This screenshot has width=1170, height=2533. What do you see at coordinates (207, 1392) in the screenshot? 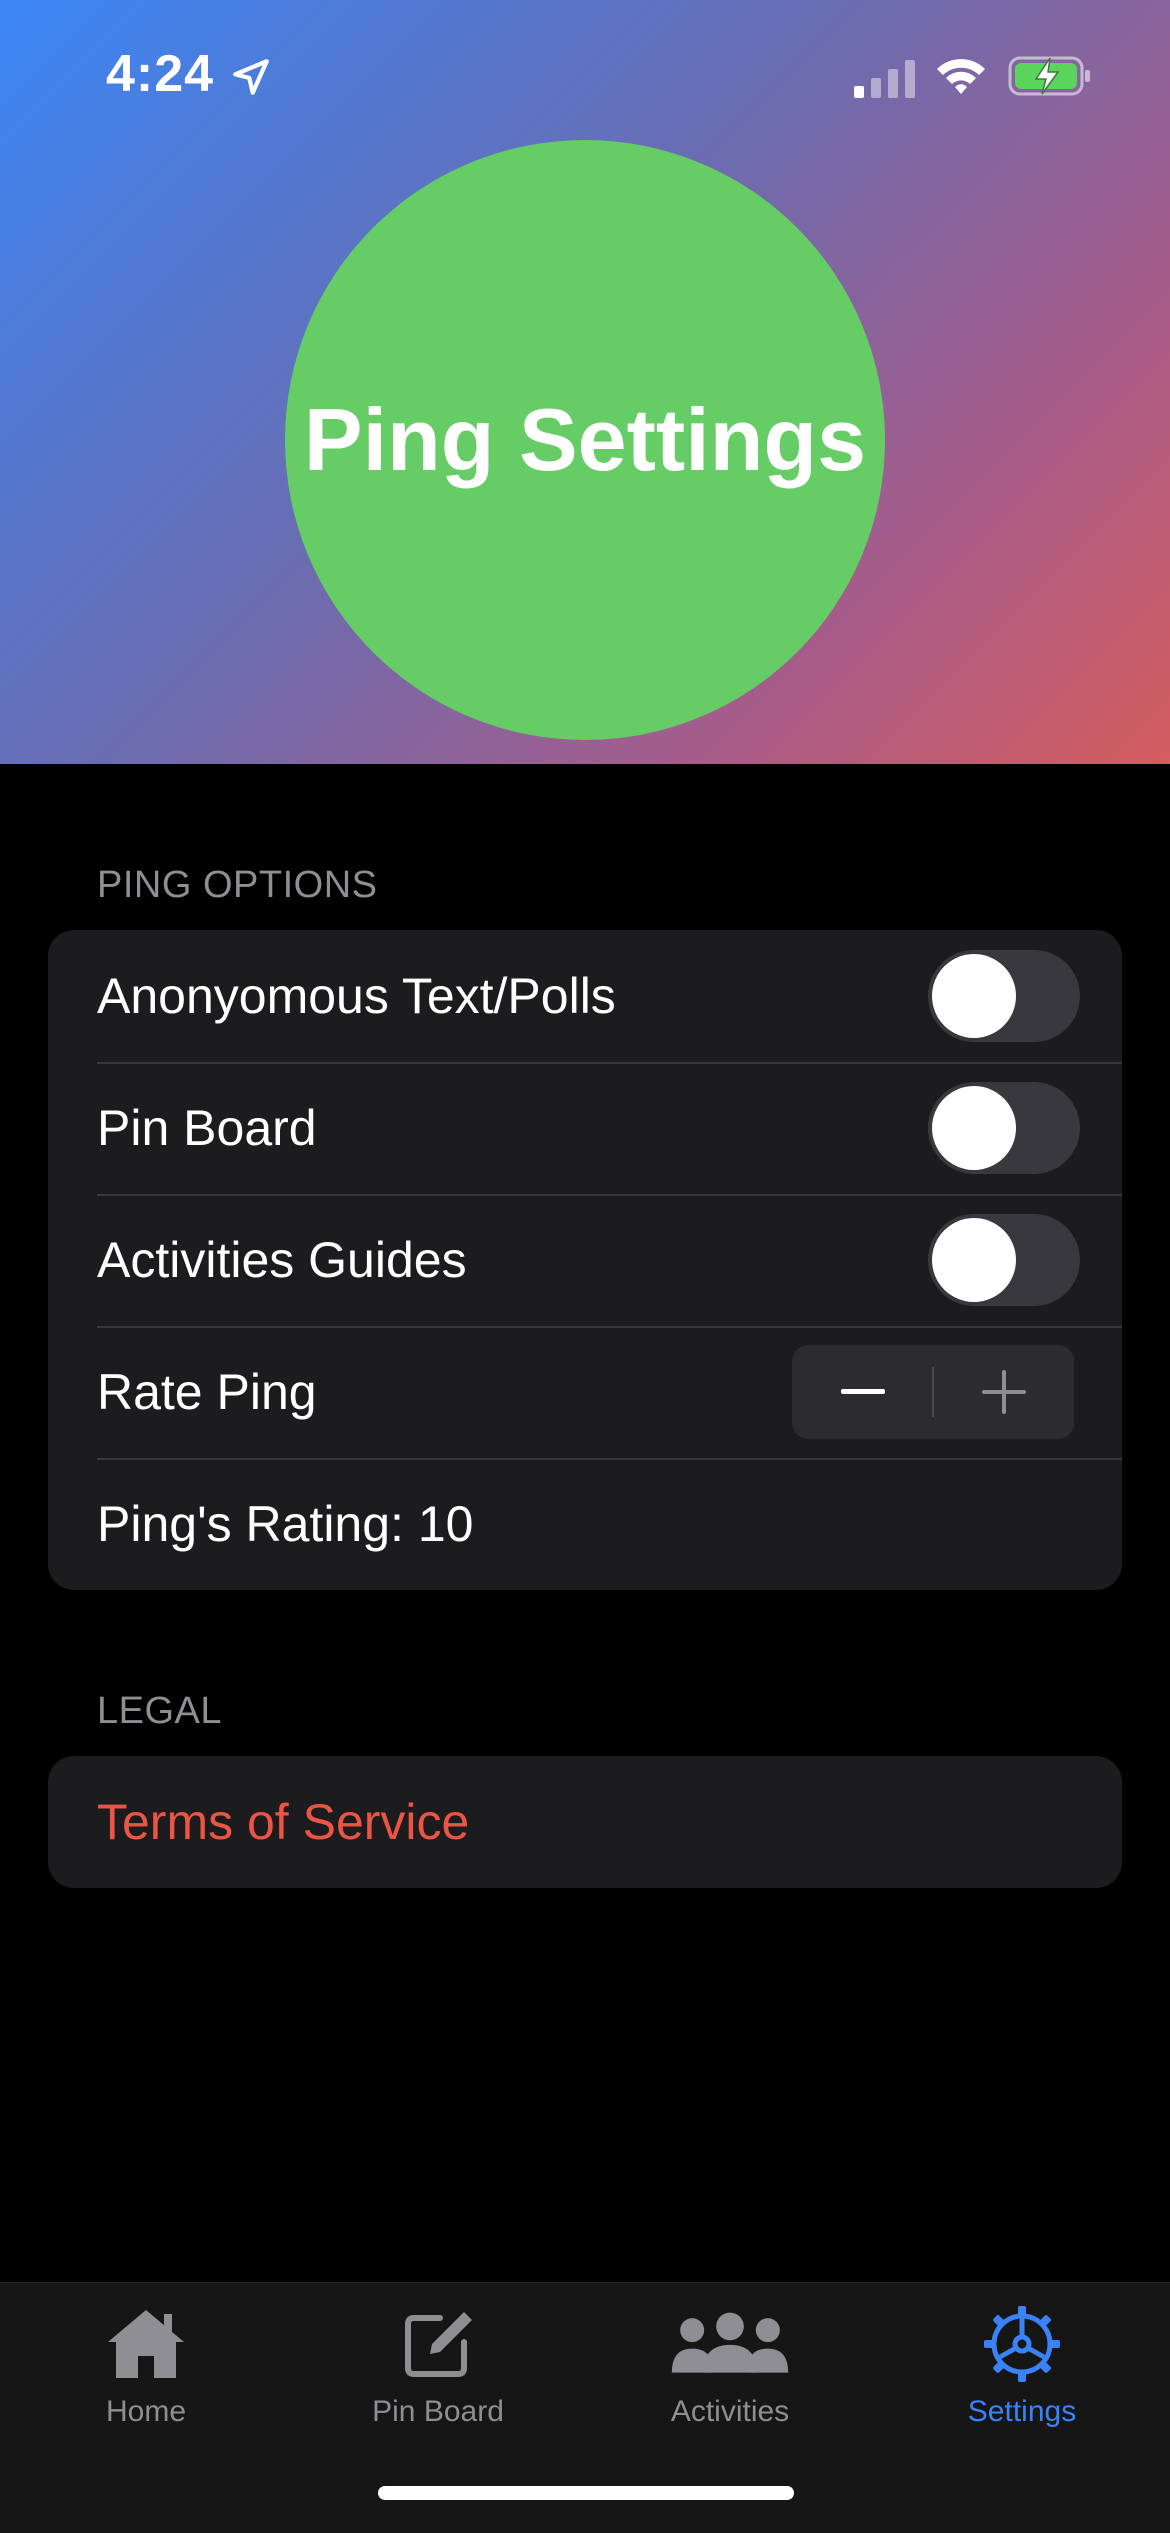
I see `row-label: Rate Ping` at bounding box center [207, 1392].